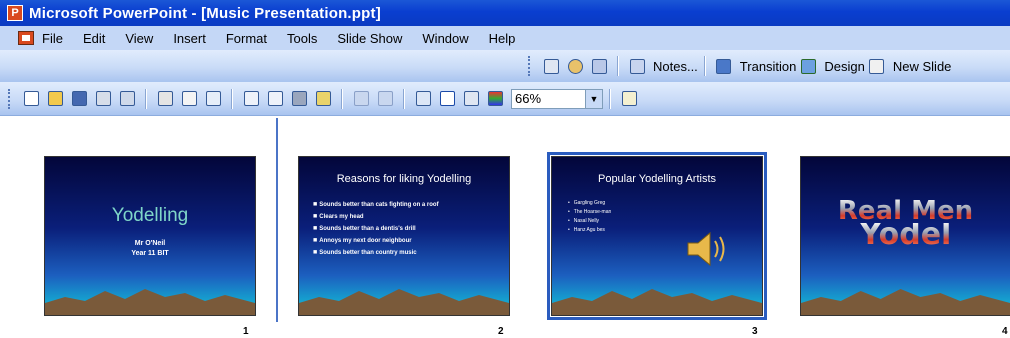  I want to click on document-icon, so click(26, 38).